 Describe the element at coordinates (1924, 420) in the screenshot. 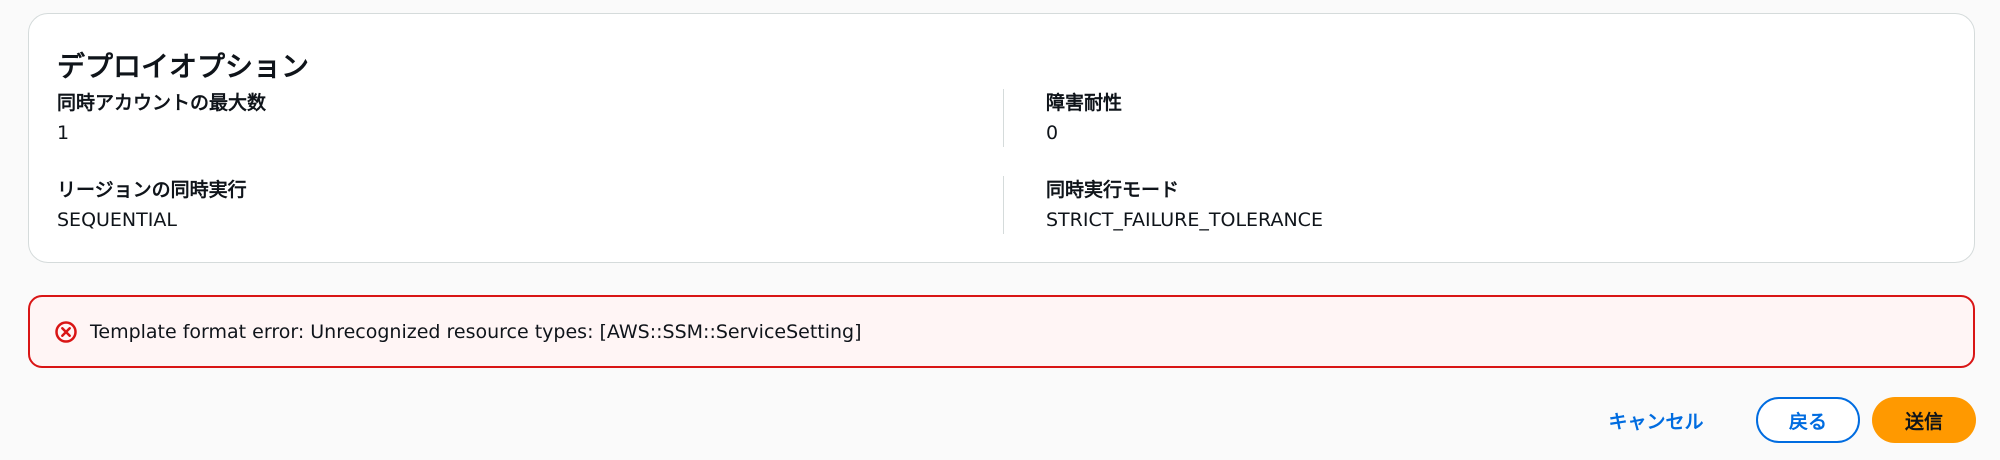

I see `submit-button: 送信` at that location.